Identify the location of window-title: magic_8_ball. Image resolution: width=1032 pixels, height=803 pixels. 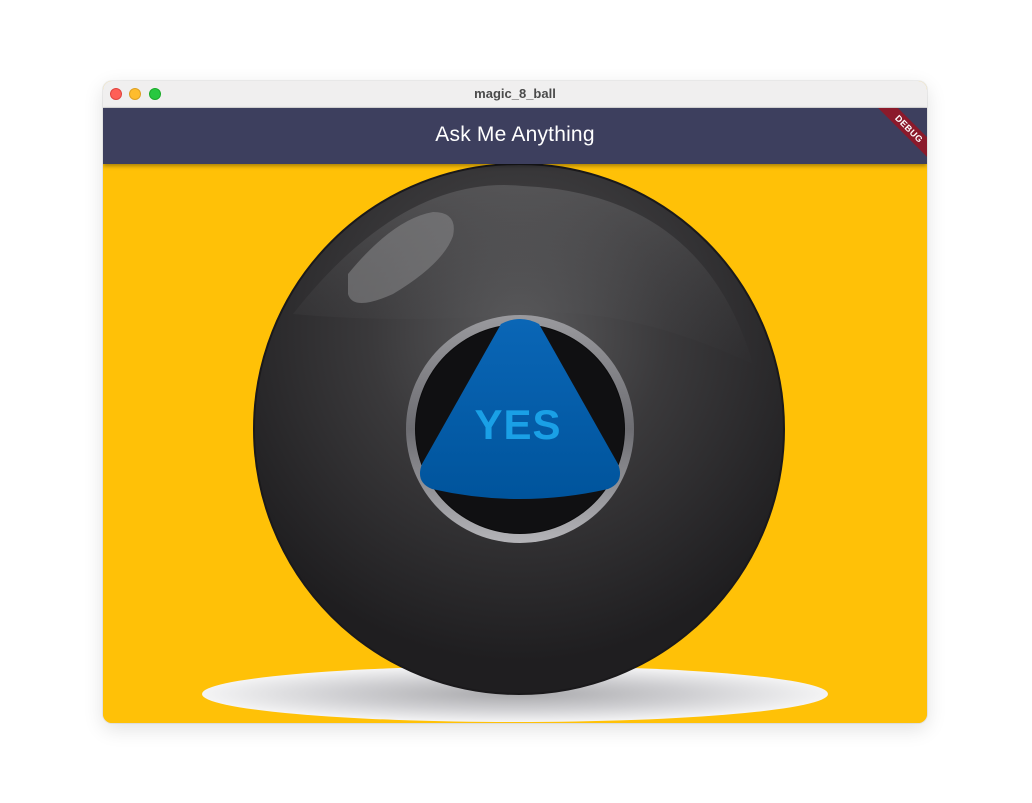
(515, 93).